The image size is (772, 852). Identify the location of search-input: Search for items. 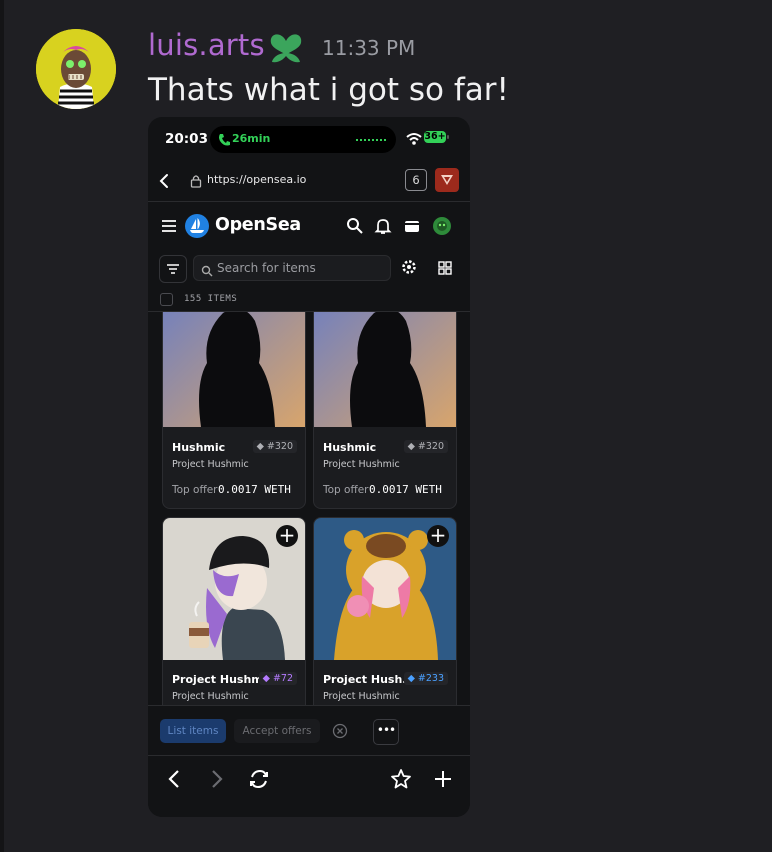
(292, 268).